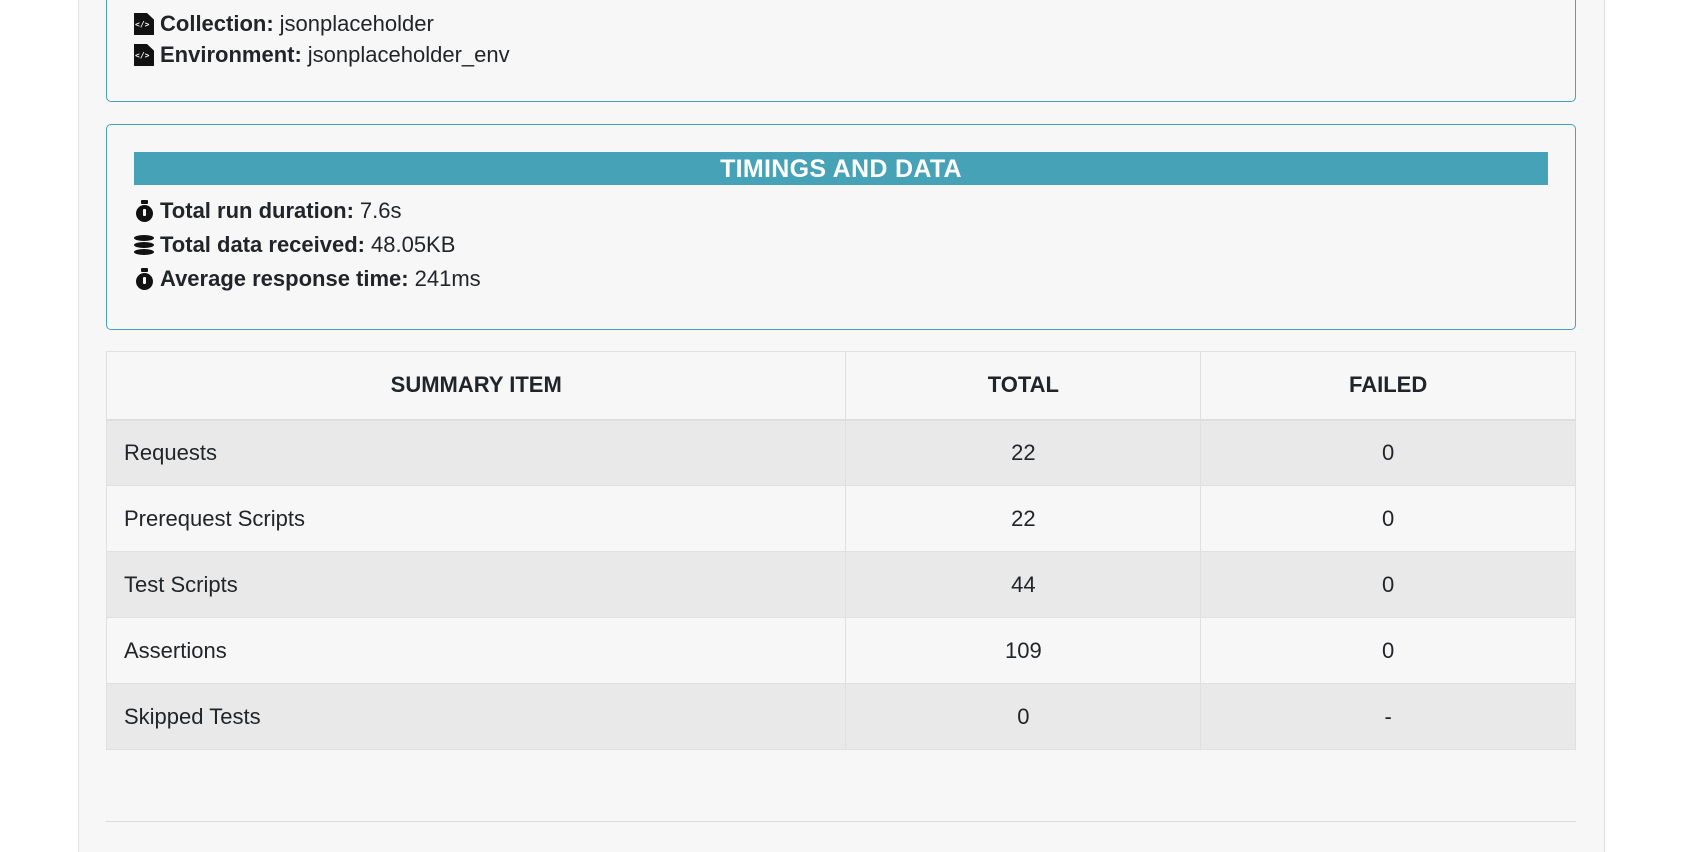 Image resolution: width=1686 pixels, height=852 pixels. What do you see at coordinates (841, 821) in the screenshot?
I see `section-divider` at bounding box center [841, 821].